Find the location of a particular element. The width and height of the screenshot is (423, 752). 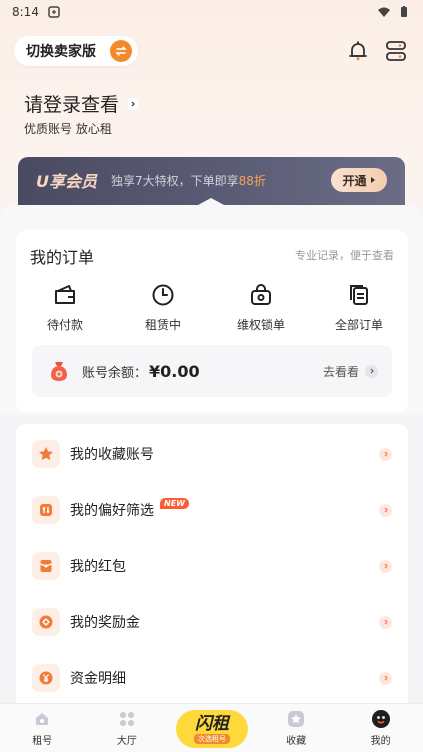

order-label: 全部订单 is located at coordinates (358, 325).